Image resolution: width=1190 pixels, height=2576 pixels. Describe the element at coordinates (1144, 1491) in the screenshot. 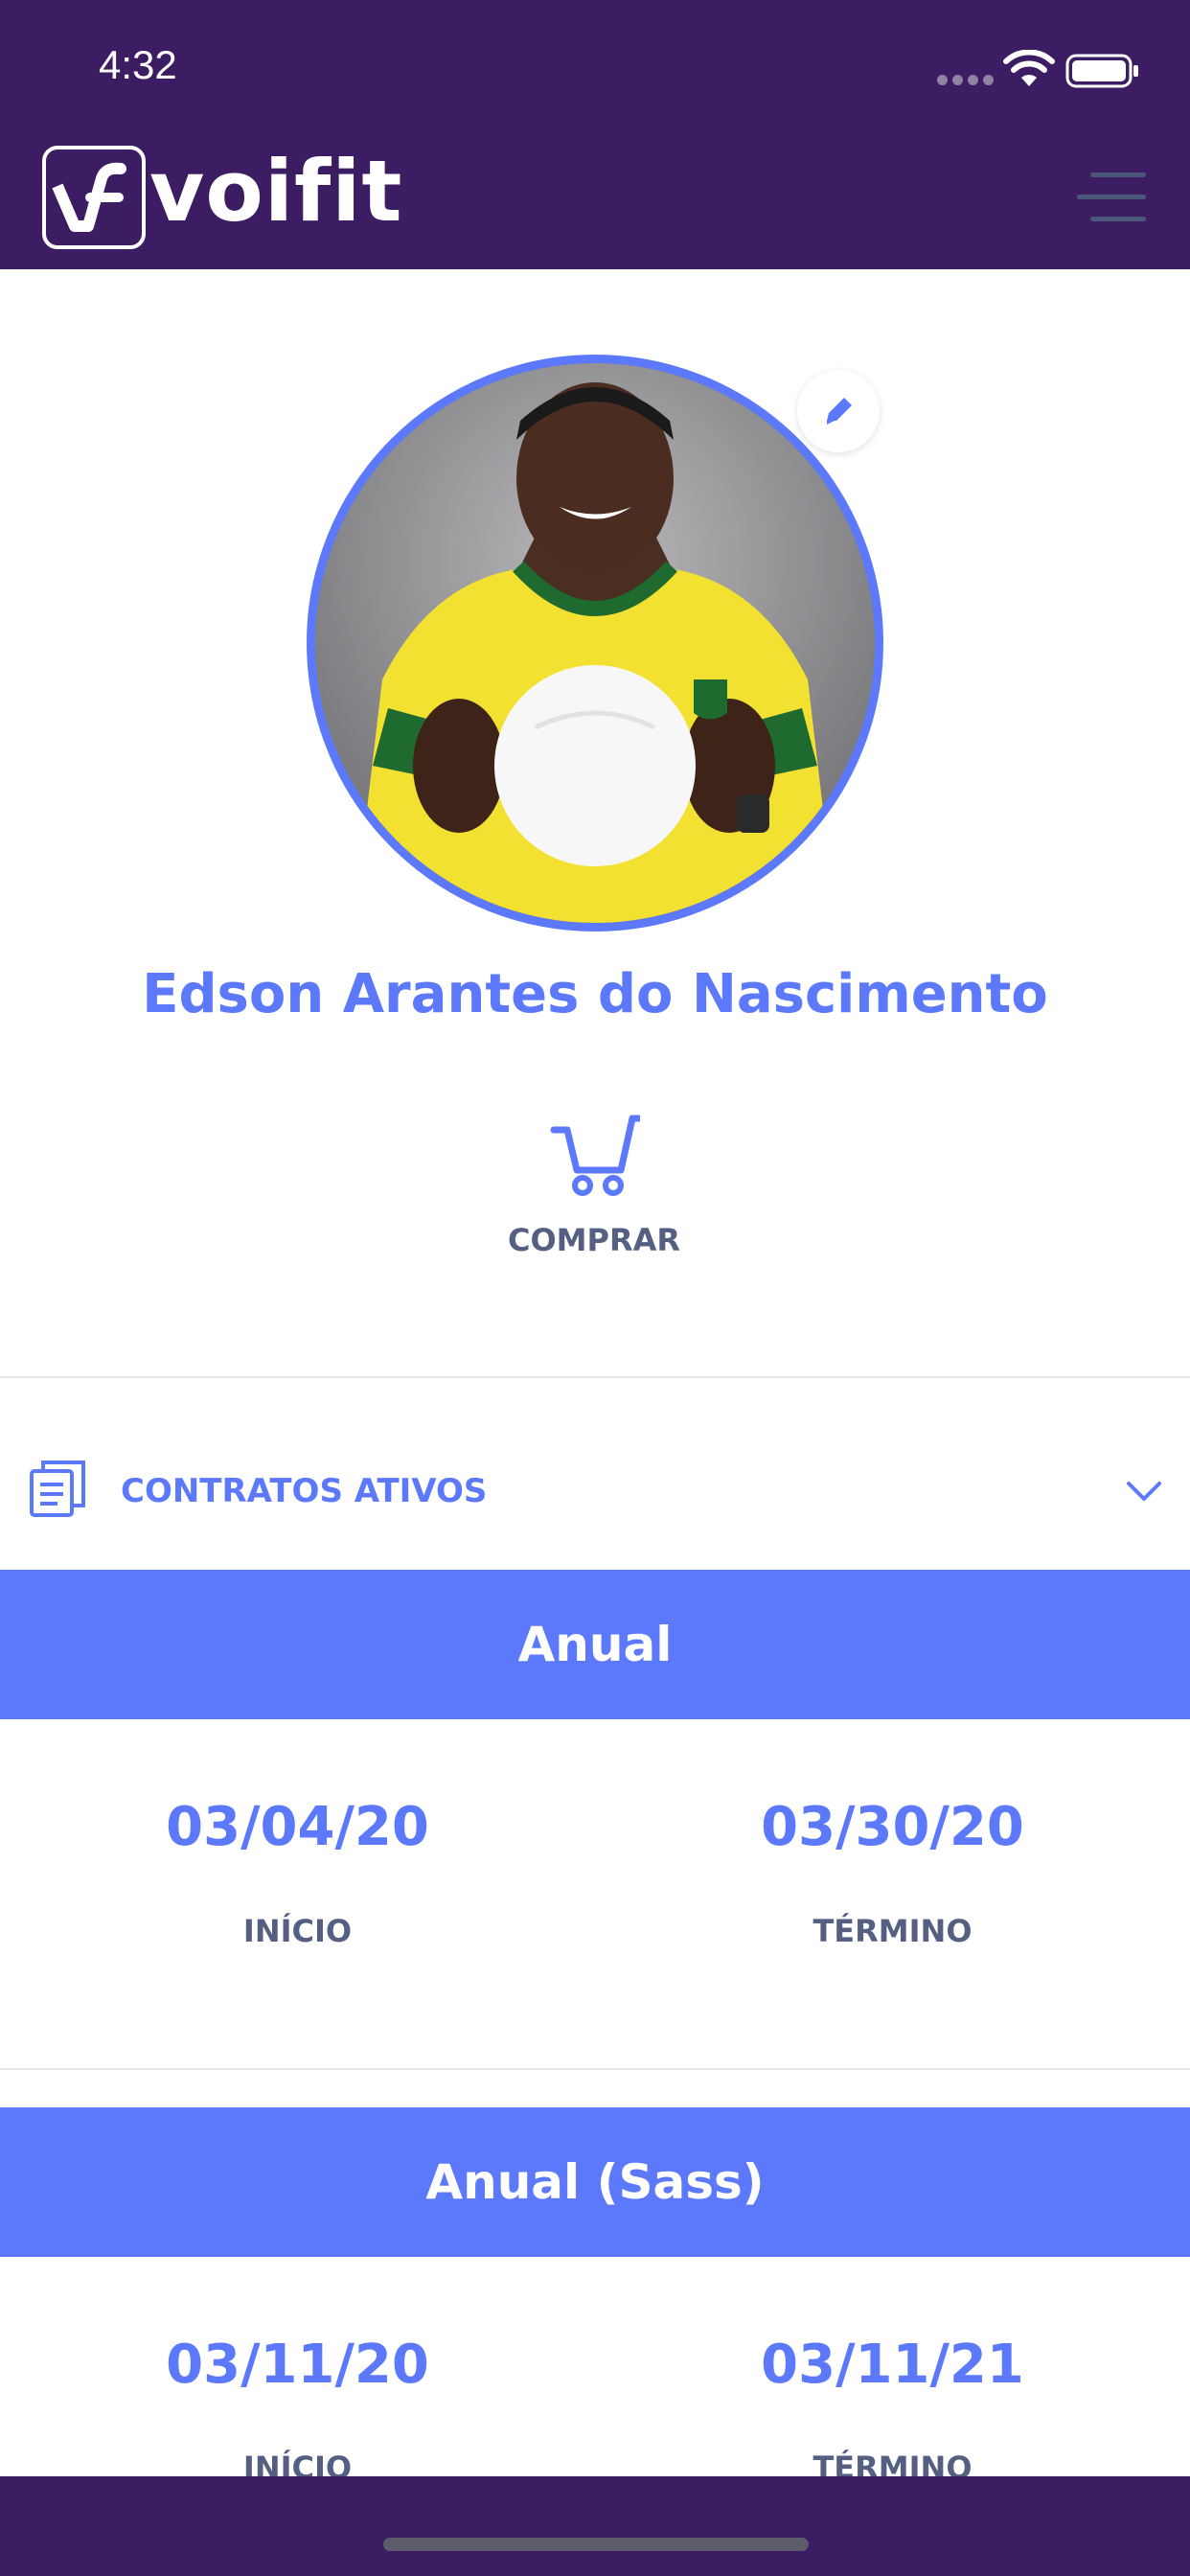

I see `chevron-down-icon` at that location.